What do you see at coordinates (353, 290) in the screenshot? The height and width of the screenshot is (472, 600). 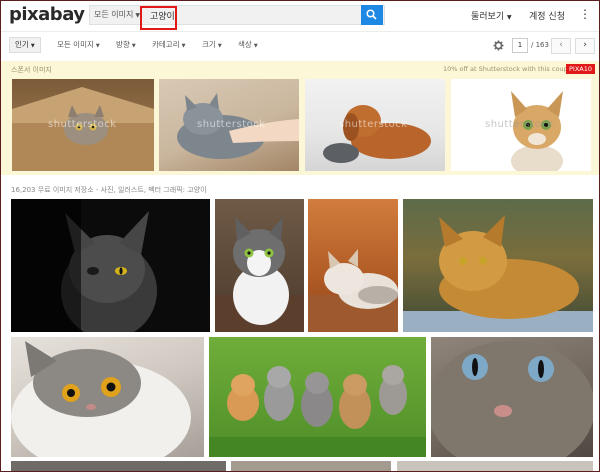 I see `lying-cat-illustration` at bounding box center [353, 290].